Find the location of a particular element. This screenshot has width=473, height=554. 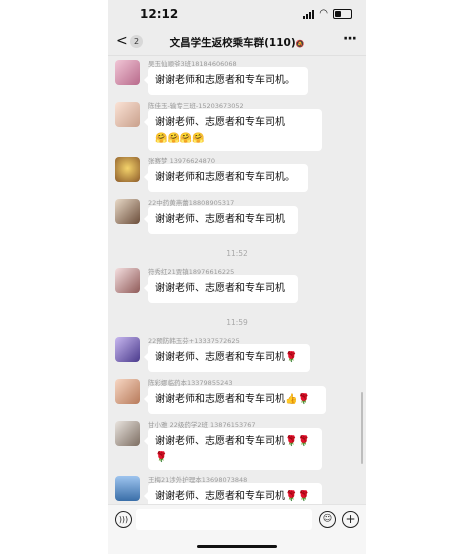

home-indicator is located at coordinates (237, 546).